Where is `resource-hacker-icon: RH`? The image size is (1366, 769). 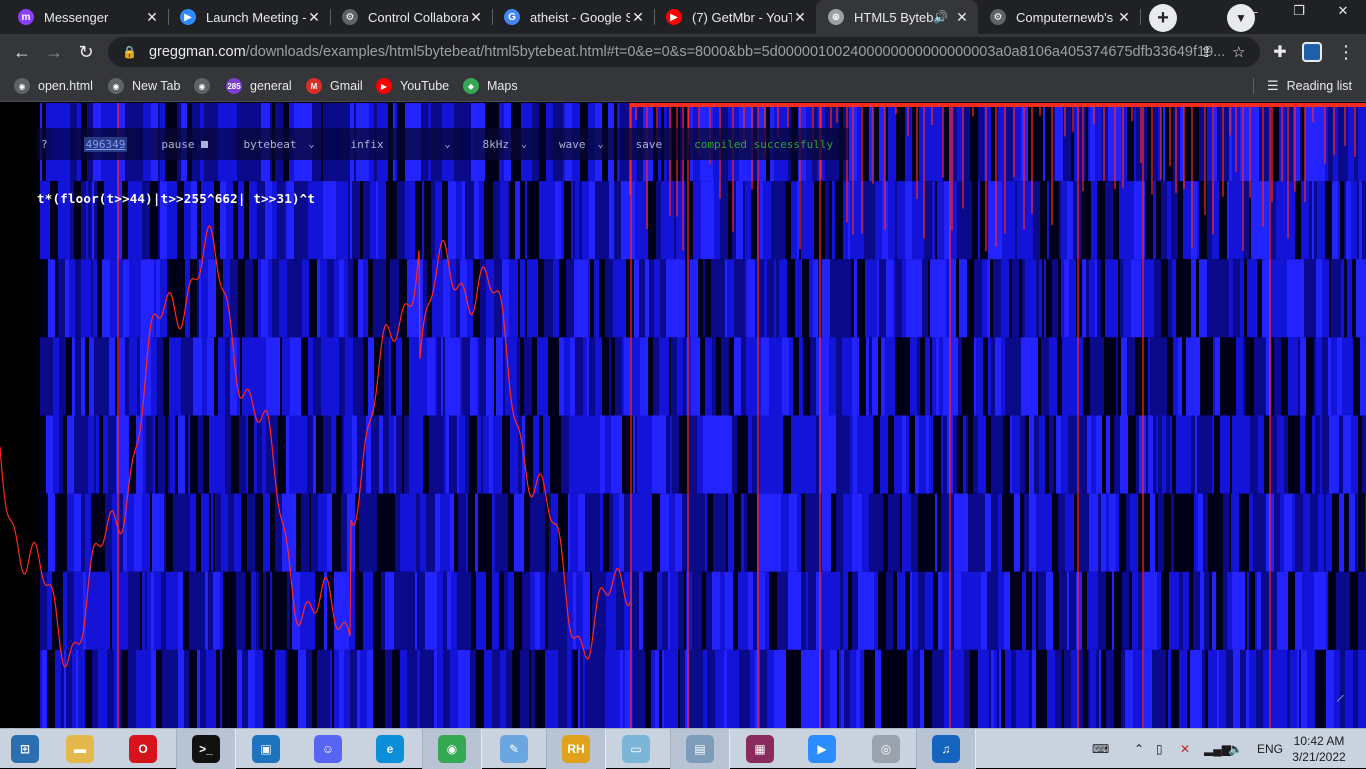
resource-hacker-icon: RH is located at coordinates (576, 749).